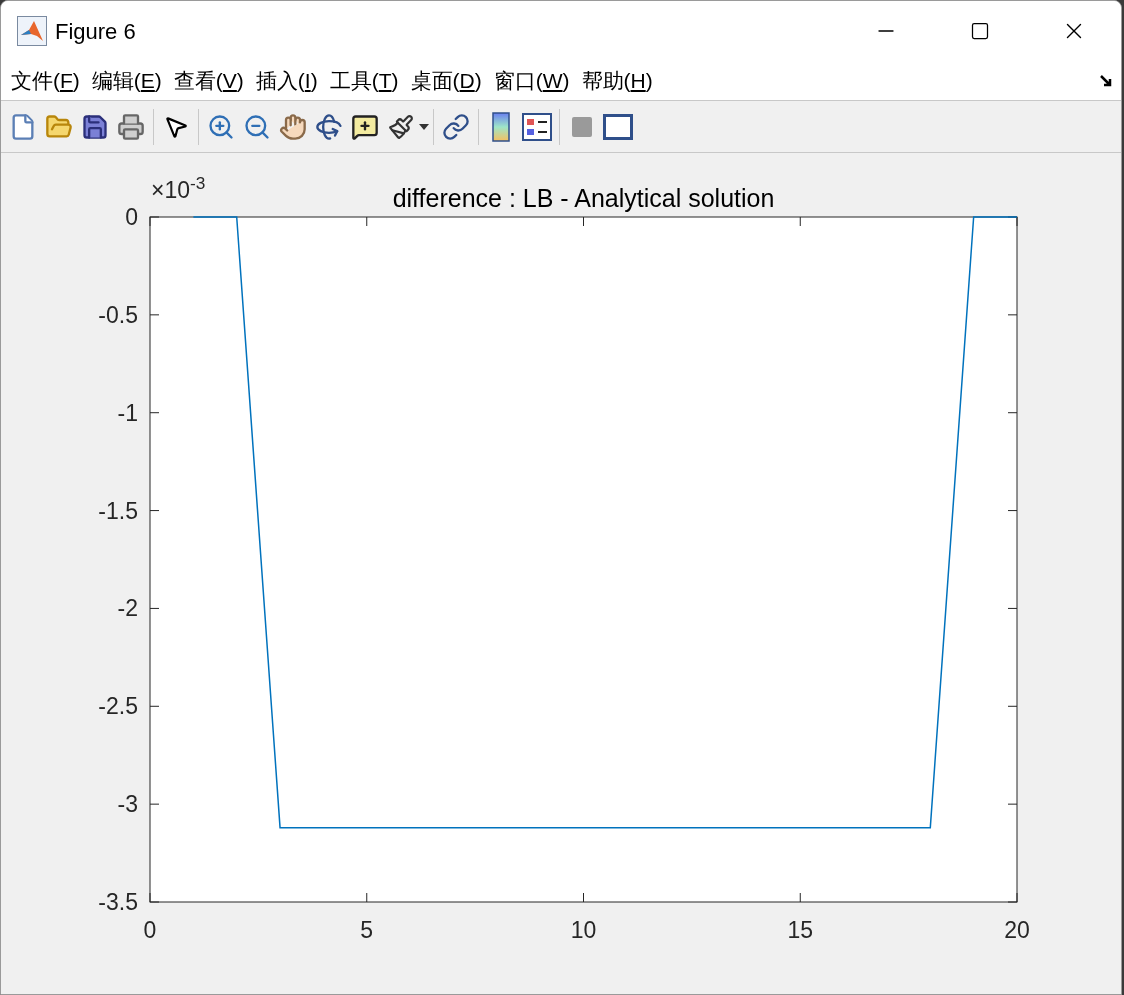 The height and width of the screenshot is (995, 1124). I want to click on menu-item: 文件(F), so click(45, 80).